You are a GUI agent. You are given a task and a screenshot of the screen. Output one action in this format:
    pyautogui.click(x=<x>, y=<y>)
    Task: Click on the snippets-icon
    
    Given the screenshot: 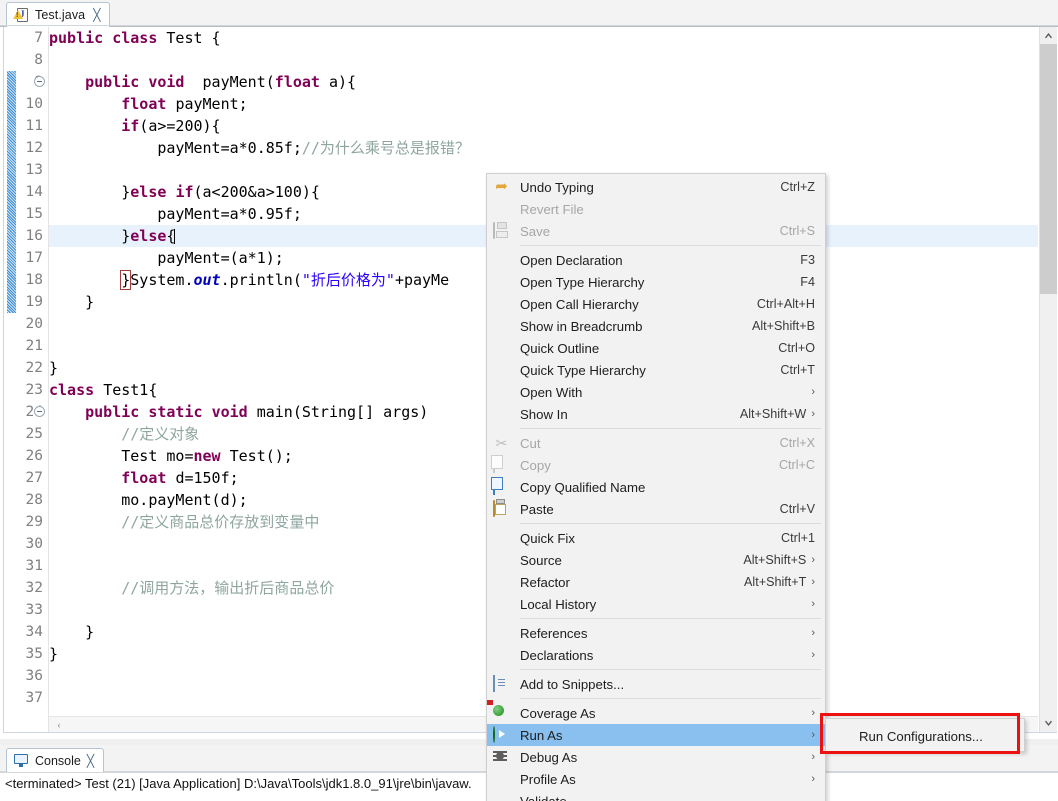 What is the action you would take?
    pyautogui.click(x=501, y=683)
    